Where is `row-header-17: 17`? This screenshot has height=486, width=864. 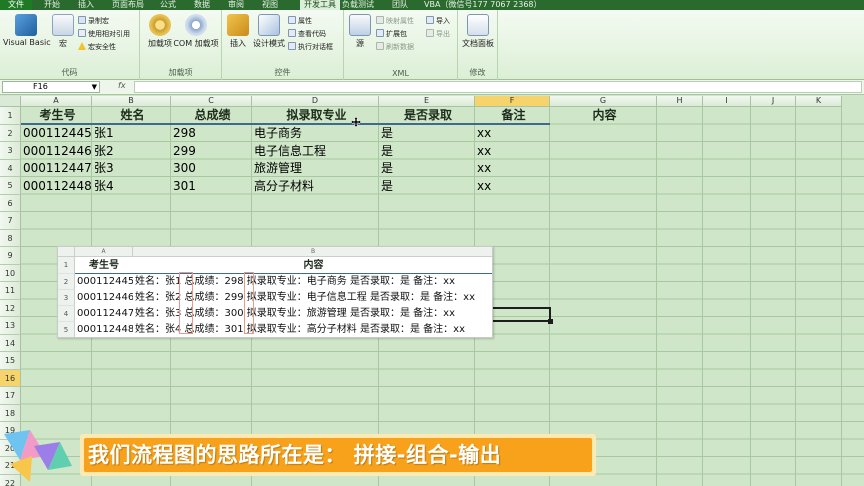 row-header-17: 17 is located at coordinates (10, 396).